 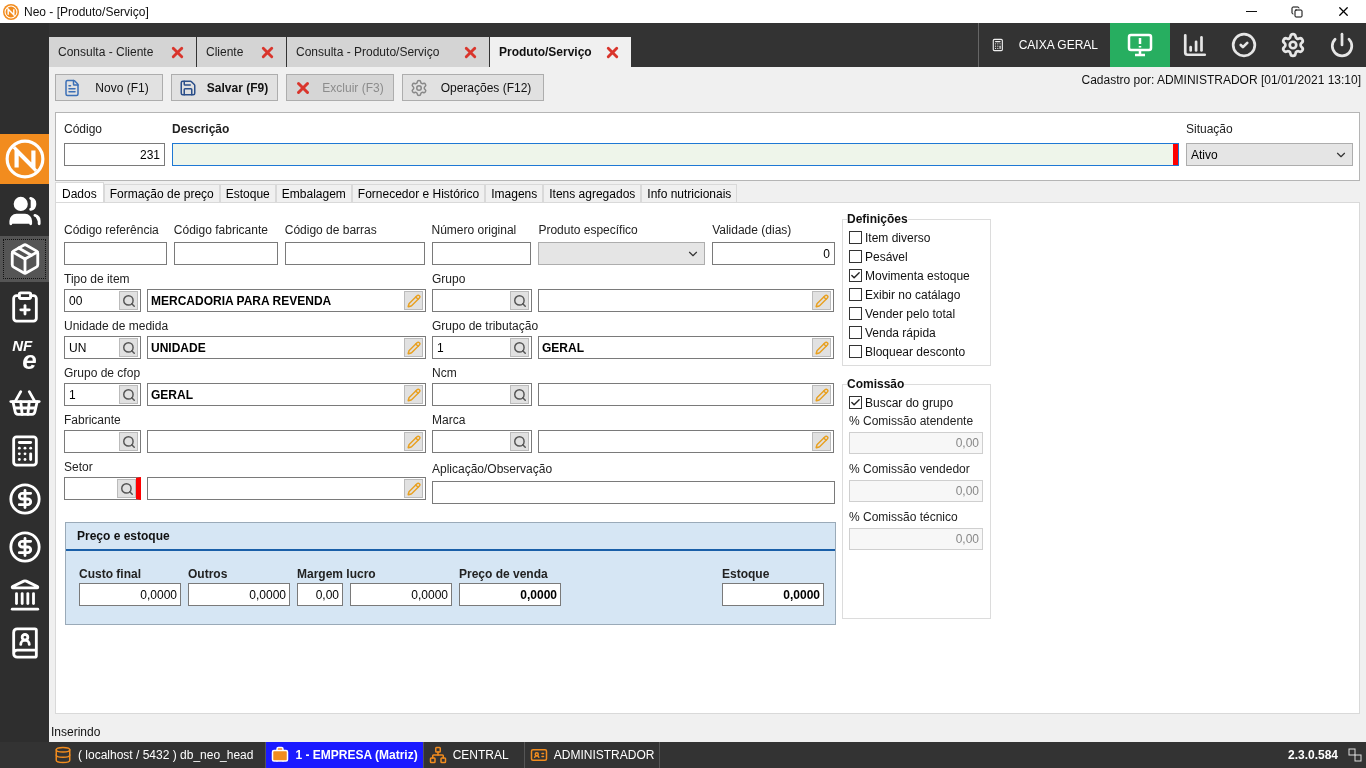 I want to click on settings-icon, so click(x=1292, y=45).